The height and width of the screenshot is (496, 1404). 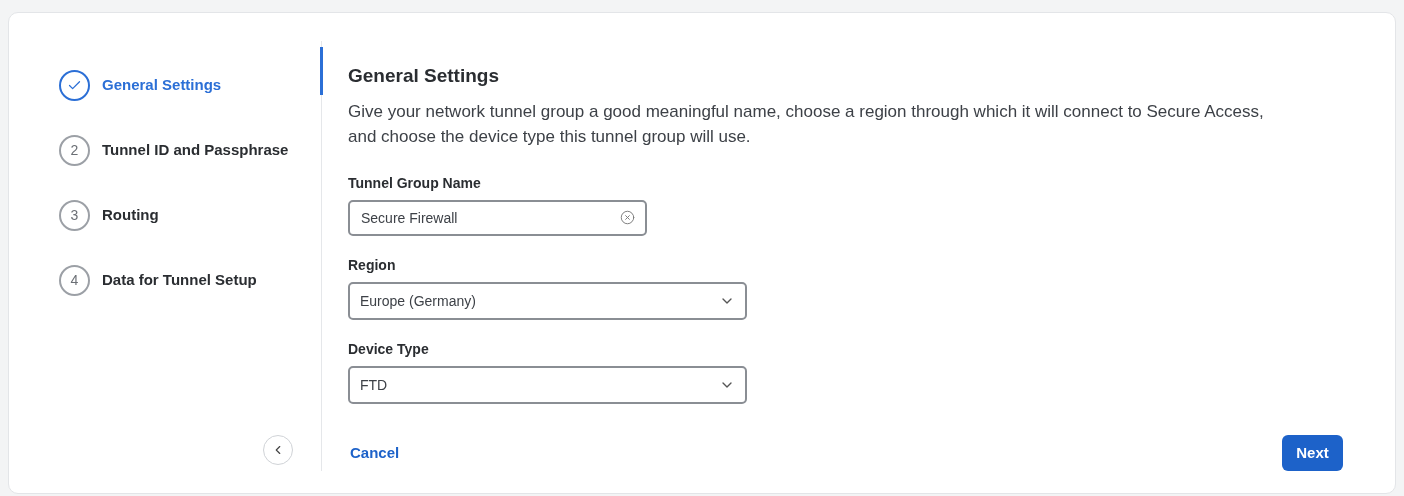 I want to click on field-label: Device Type, so click(x=389, y=349).